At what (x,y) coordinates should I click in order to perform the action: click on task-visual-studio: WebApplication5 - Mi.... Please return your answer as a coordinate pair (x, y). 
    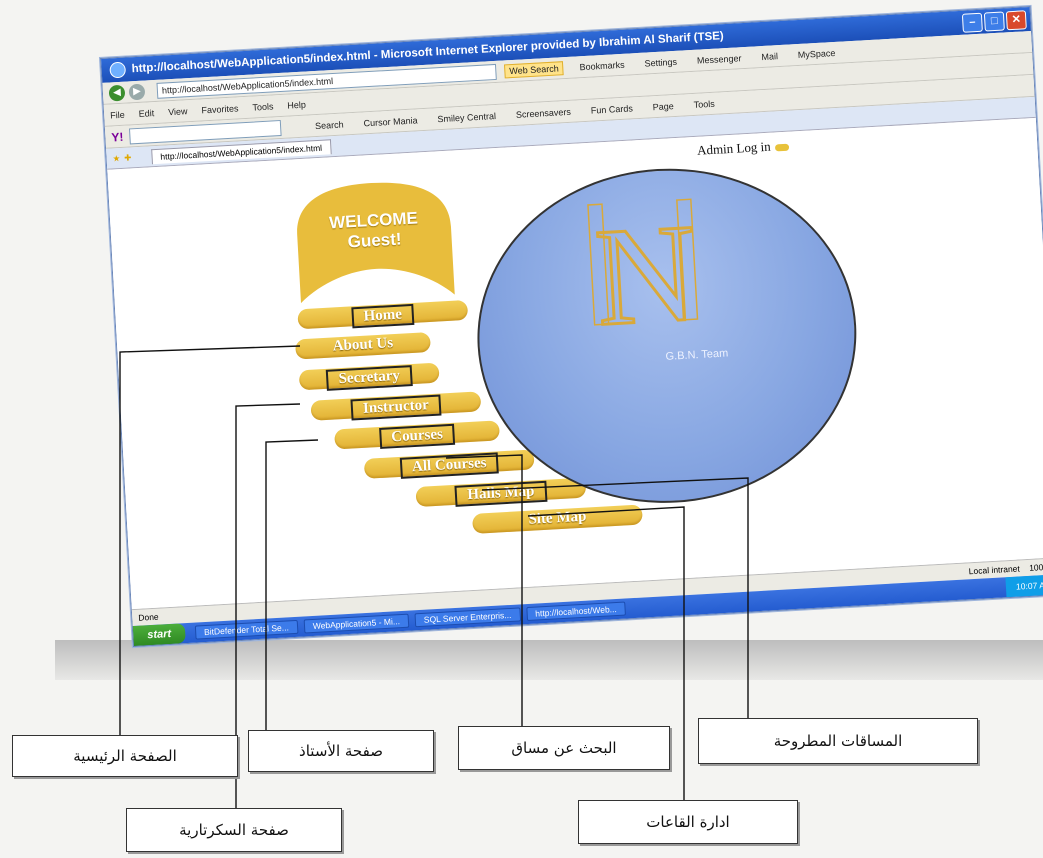
    Looking at the image, I should click on (356, 623).